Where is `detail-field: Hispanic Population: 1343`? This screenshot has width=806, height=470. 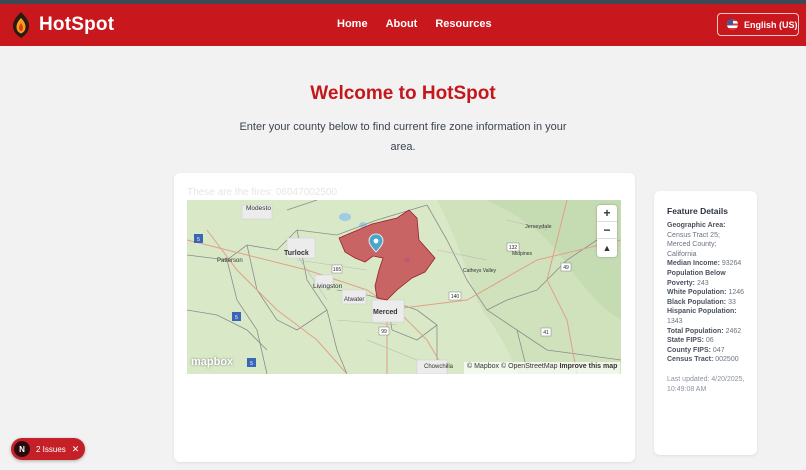 detail-field: Hispanic Population: 1343 is located at coordinates (702, 316).